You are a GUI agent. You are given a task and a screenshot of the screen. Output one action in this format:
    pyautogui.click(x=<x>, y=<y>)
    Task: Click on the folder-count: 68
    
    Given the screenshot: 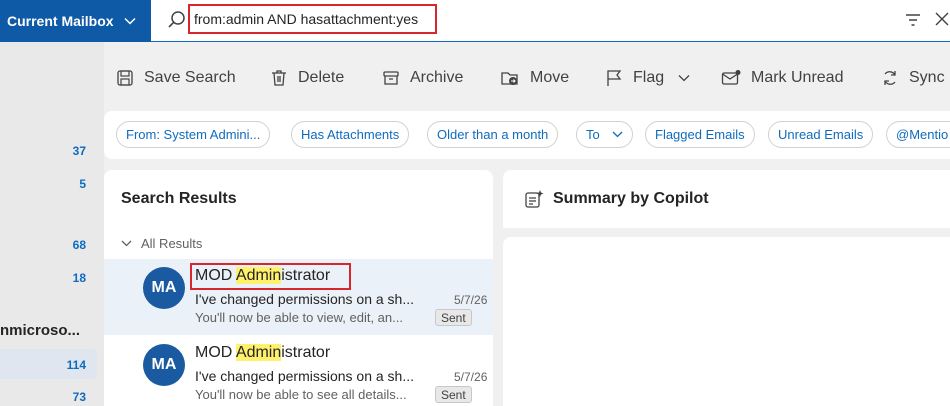 What is the action you would take?
    pyautogui.click(x=79, y=245)
    